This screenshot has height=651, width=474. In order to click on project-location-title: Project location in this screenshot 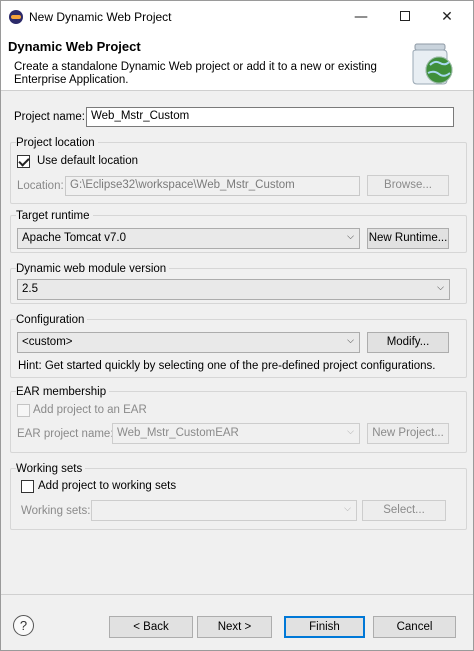, I will do `click(57, 143)`.